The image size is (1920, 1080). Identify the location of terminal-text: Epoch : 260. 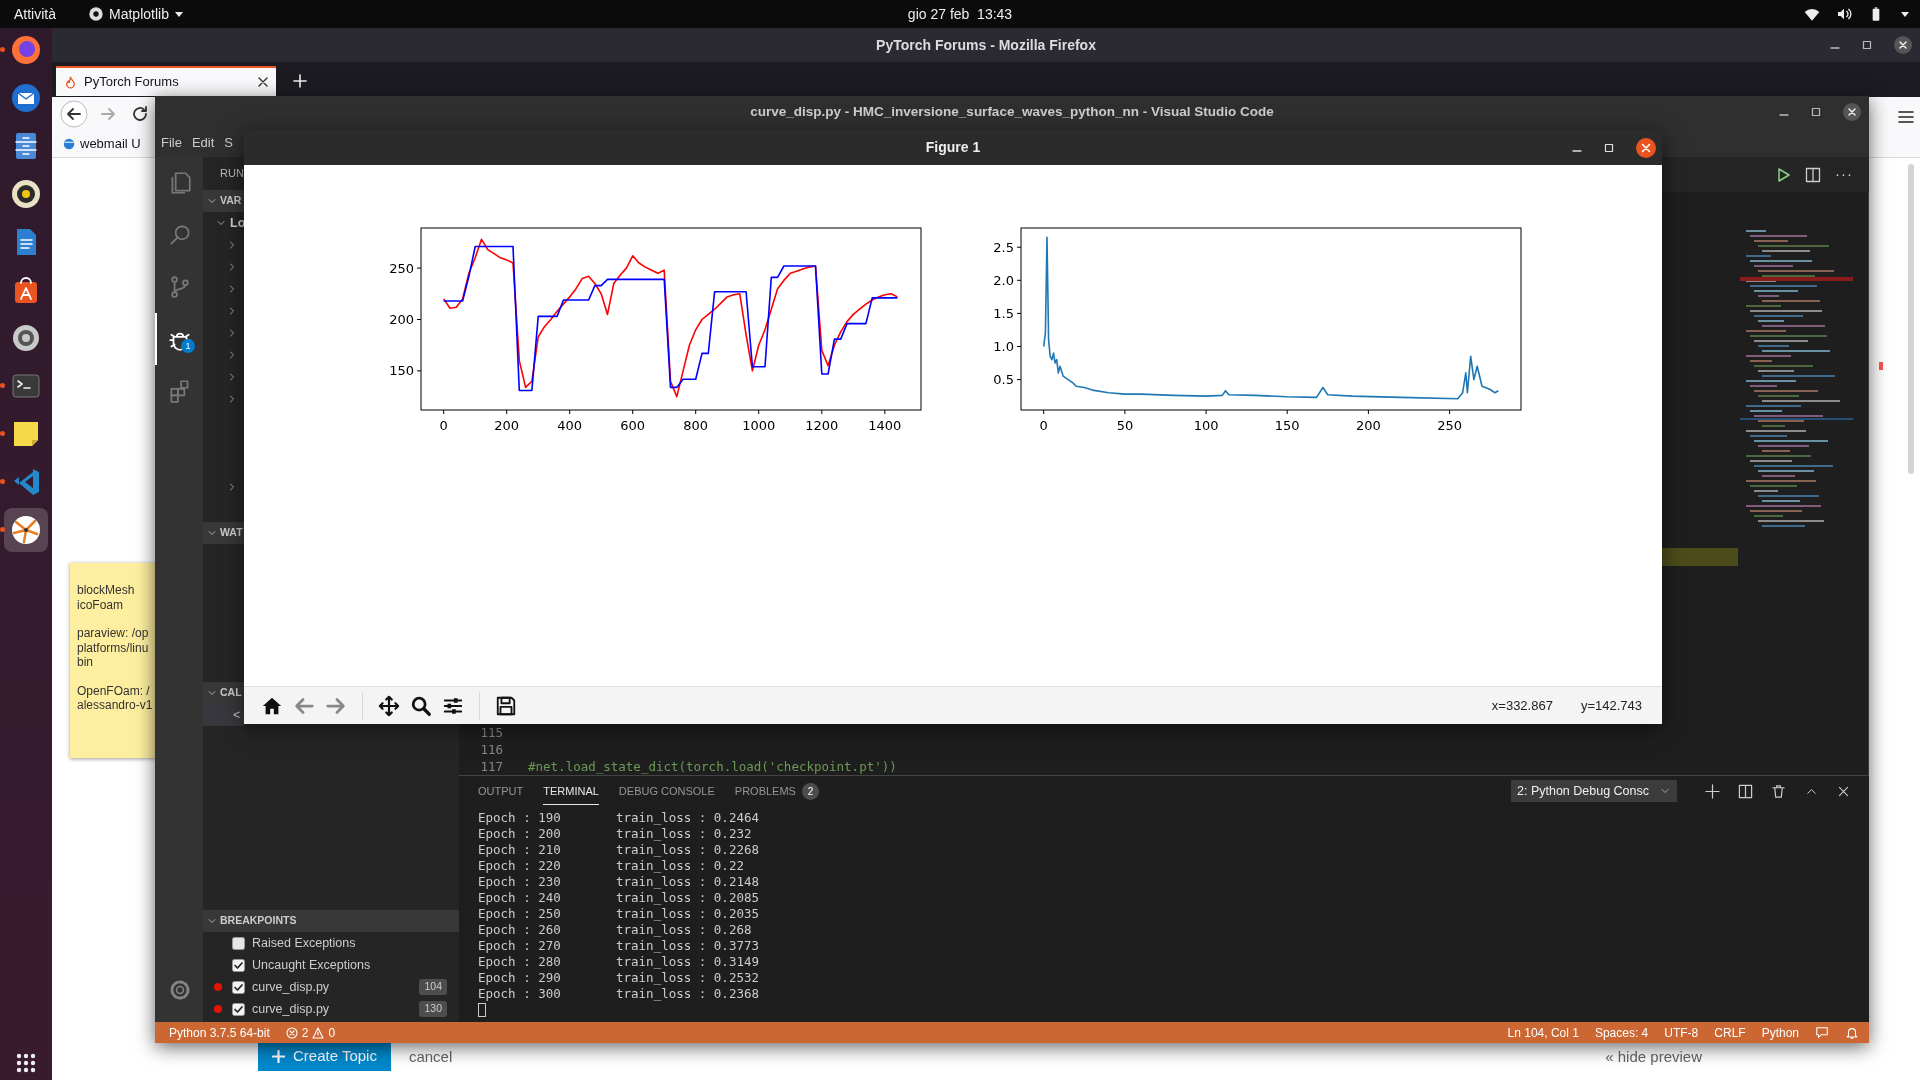
(520, 930).